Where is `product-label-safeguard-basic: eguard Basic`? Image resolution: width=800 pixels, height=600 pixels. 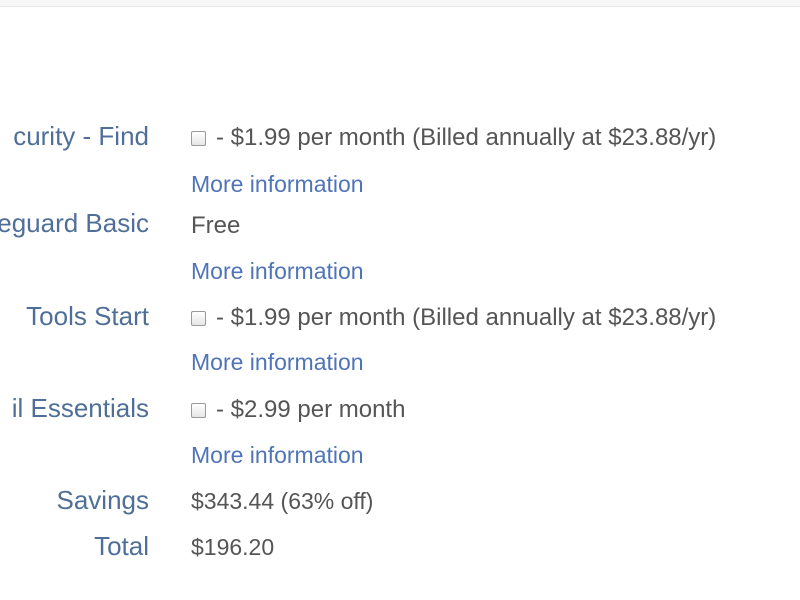
product-label-safeguard-basic: eguard Basic is located at coordinates (74, 223).